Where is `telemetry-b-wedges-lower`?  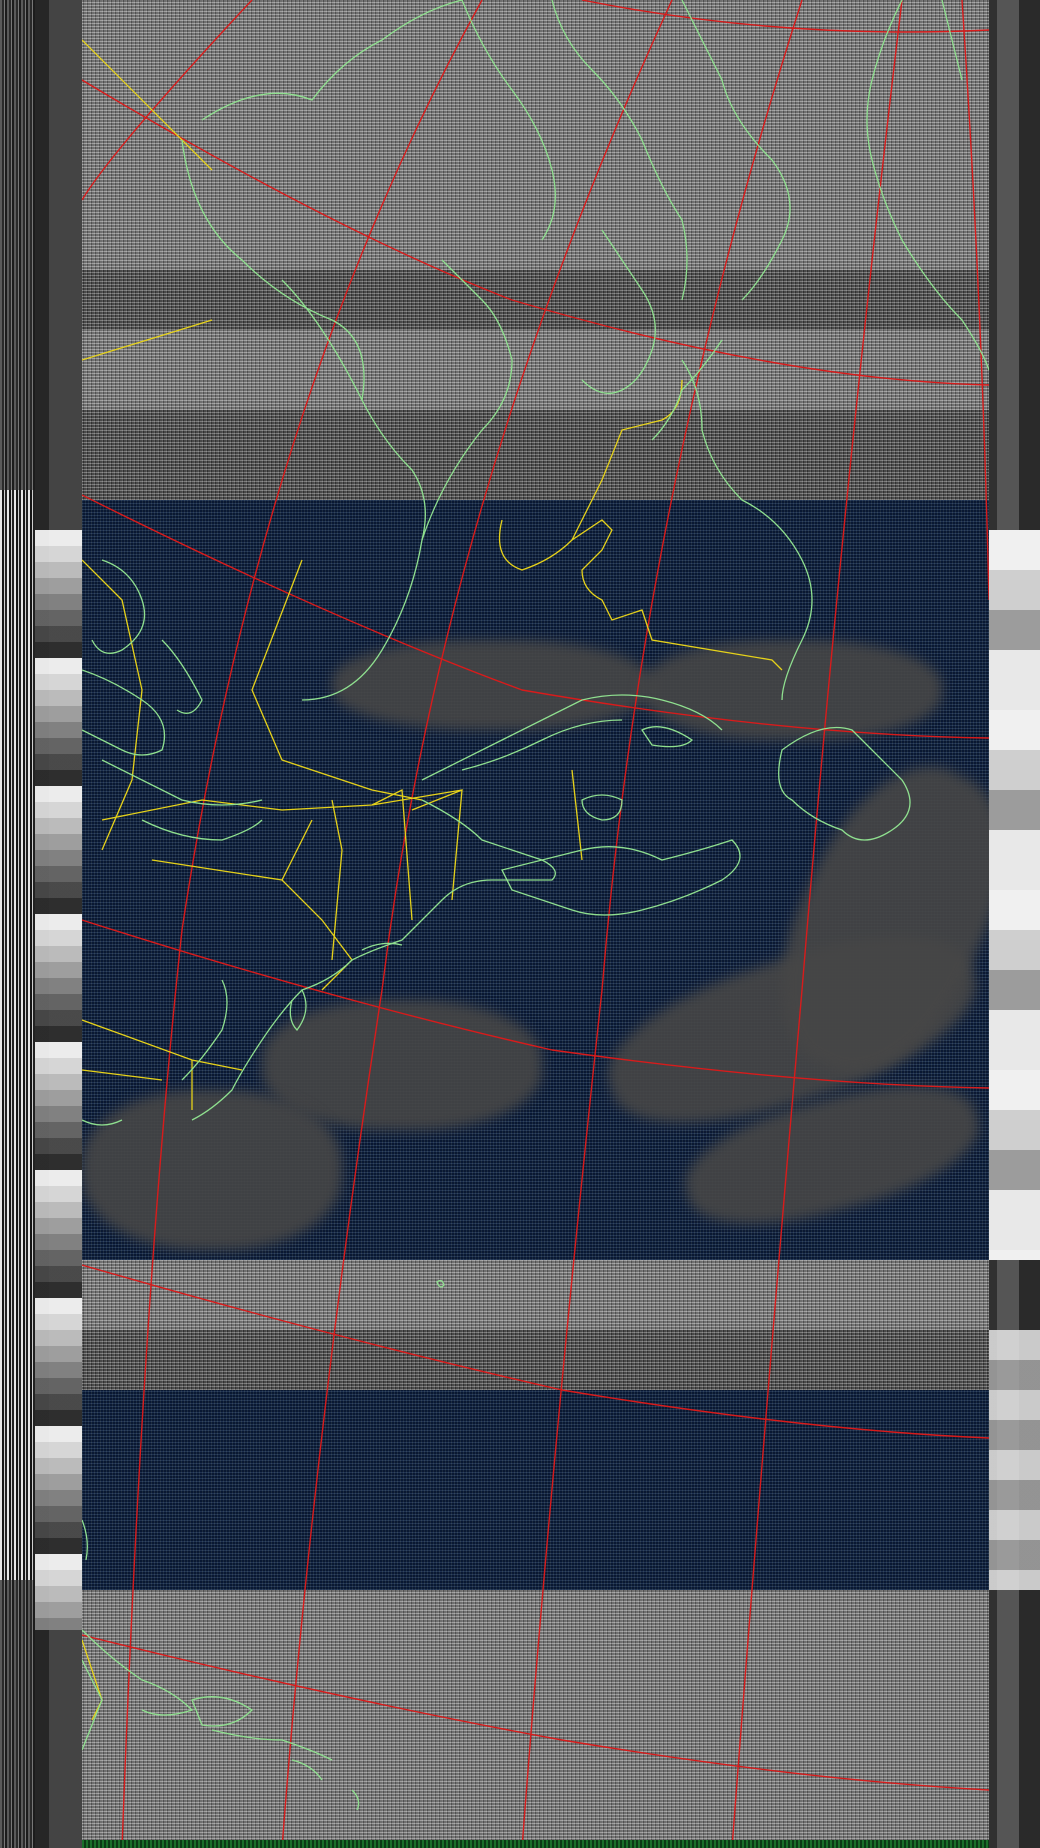
telemetry-b-wedges-lower is located at coordinates (1014, 1460).